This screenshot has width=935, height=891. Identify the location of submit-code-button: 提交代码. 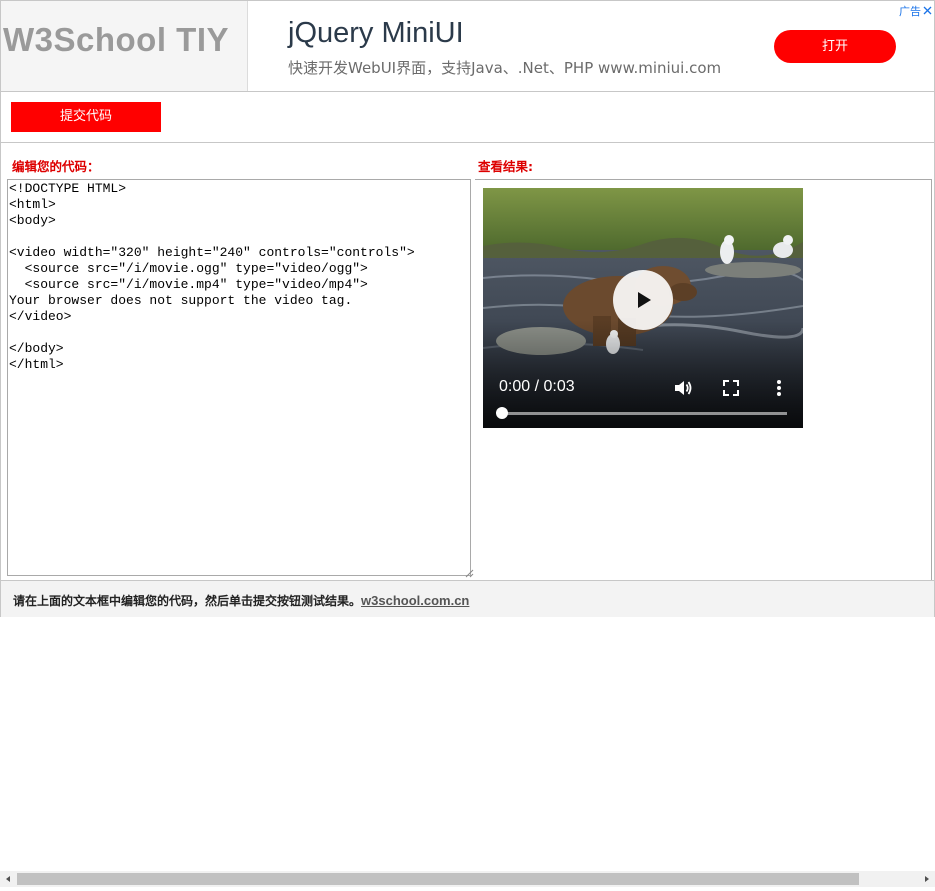
(86, 117).